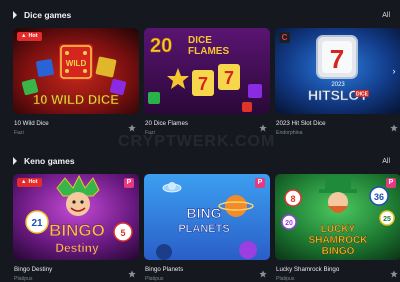 The width and height of the screenshot is (400, 282). Describe the element at coordinates (208, 51) in the screenshot. I see `art-title-bottom: FLAMES` at that location.